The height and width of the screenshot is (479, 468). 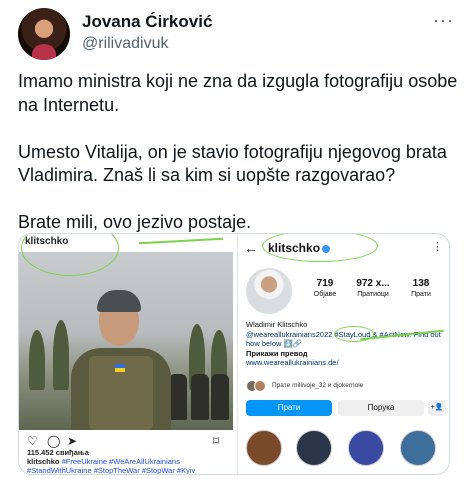 What do you see at coordinates (127, 441) in the screenshot?
I see `post-action-bar: ♡ ◯ ➤ ⌑` at bounding box center [127, 441].